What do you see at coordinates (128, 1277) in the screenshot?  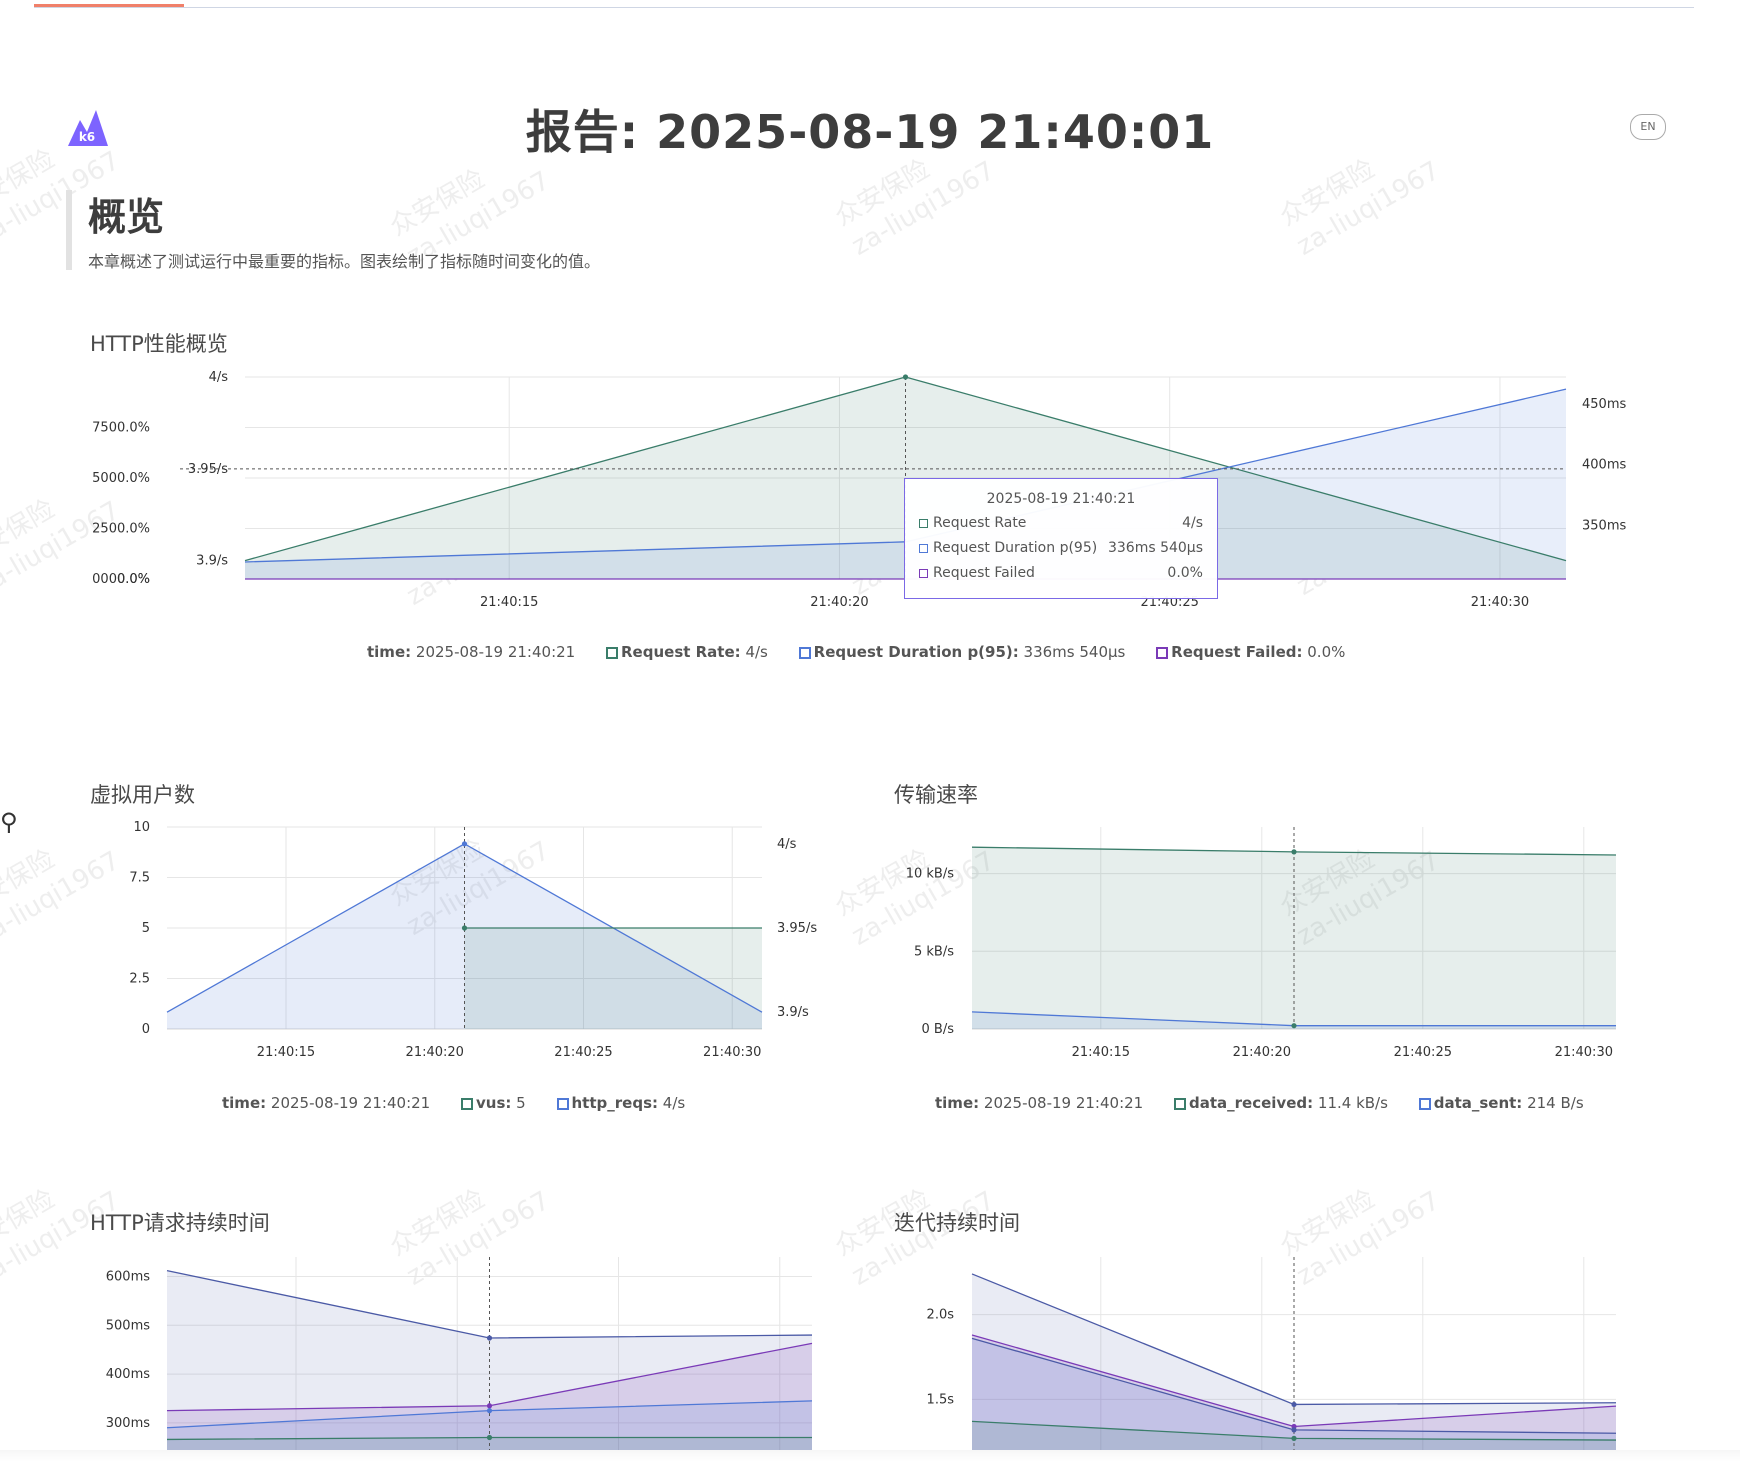 I see `y-tick-label: 600ms` at bounding box center [128, 1277].